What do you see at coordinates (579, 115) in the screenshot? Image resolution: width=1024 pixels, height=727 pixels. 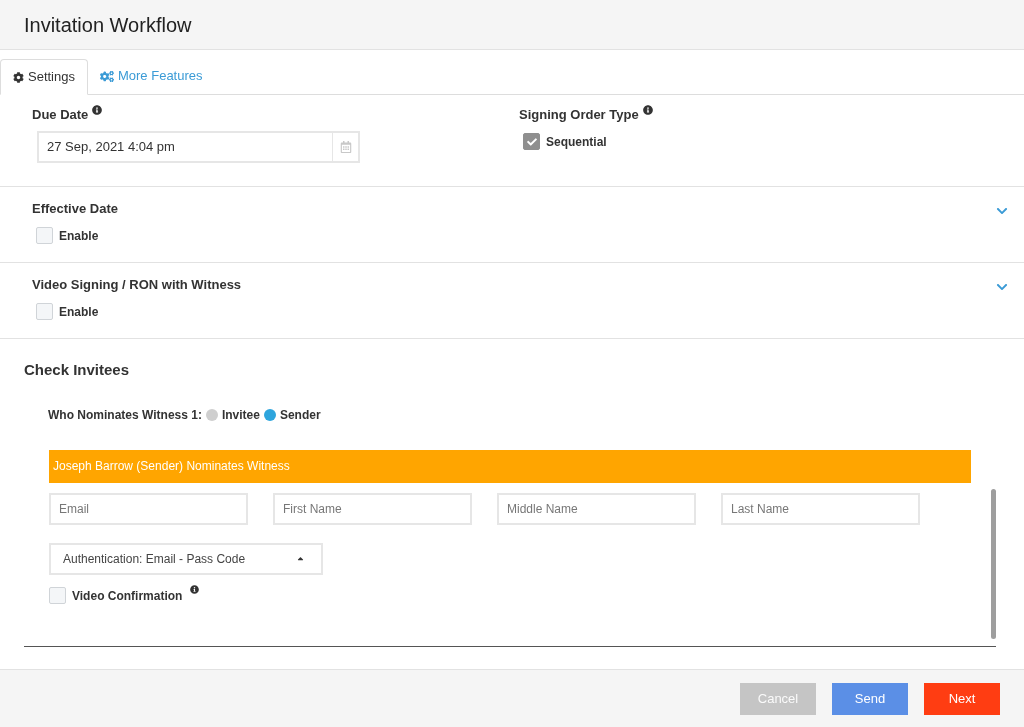 I see `field-label: Signing Order Type` at bounding box center [579, 115].